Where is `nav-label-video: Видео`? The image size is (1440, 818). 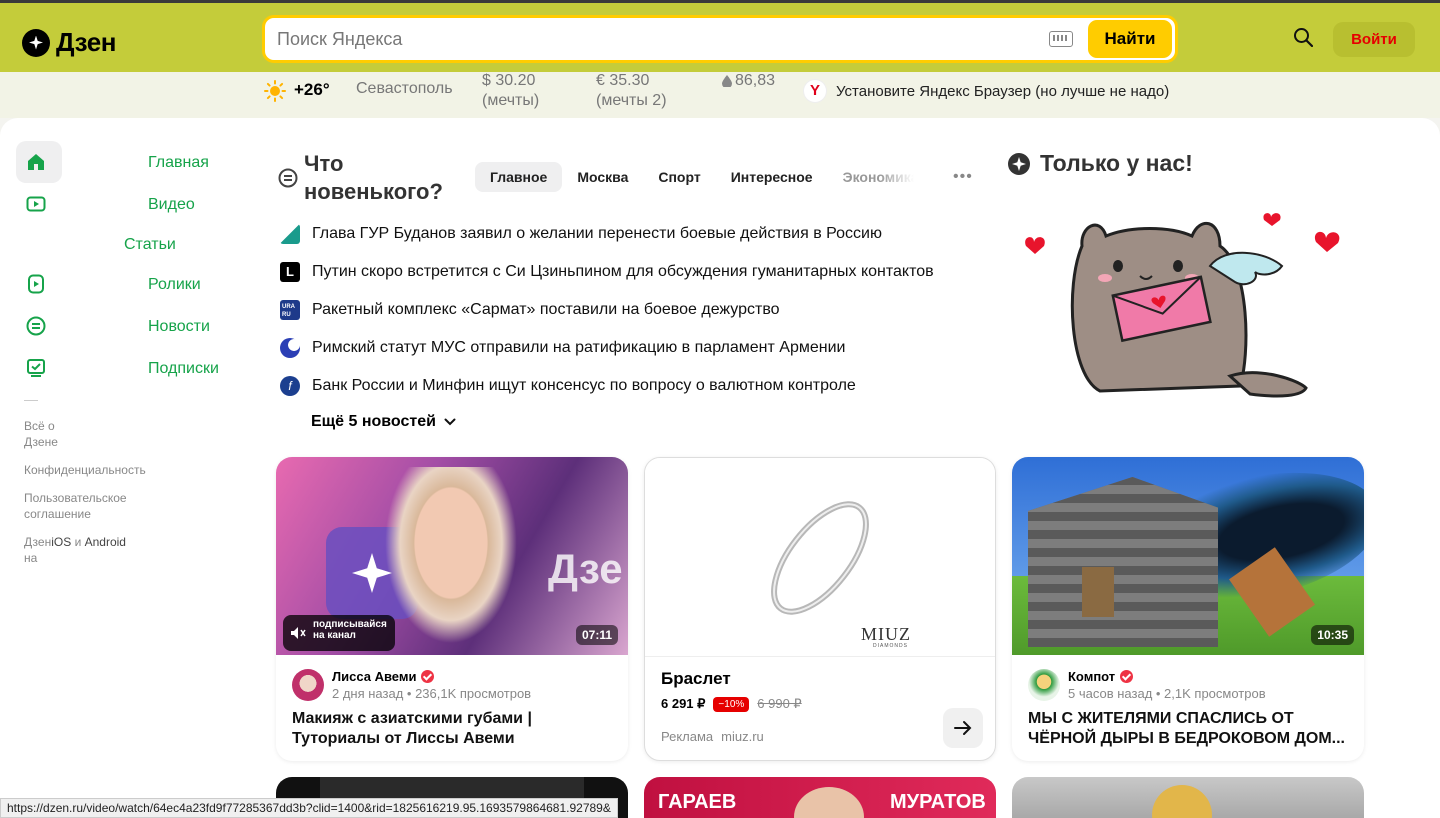 nav-label-video: Видео is located at coordinates (171, 205).